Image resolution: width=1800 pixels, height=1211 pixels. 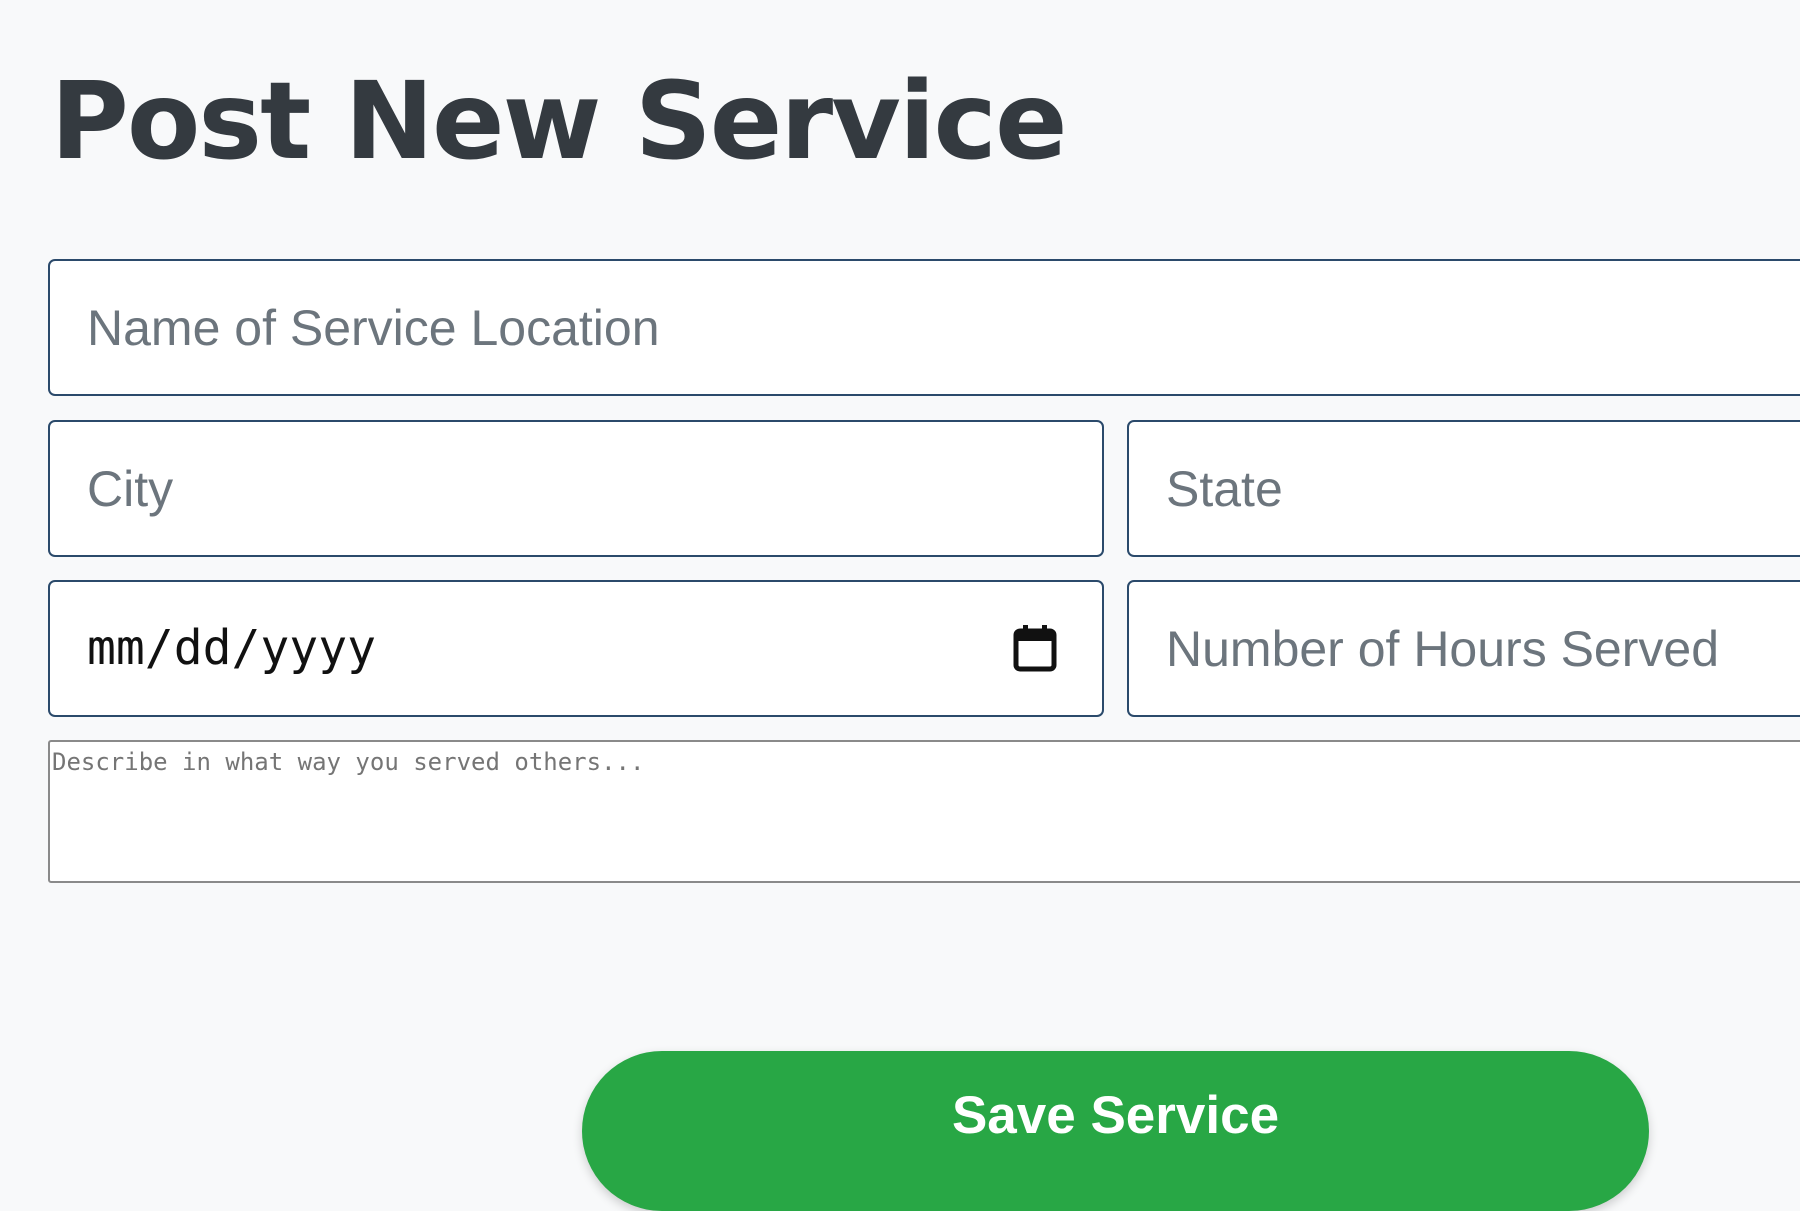 What do you see at coordinates (558, 122) in the screenshot?
I see `page-title: Post New Service` at bounding box center [558, 122].